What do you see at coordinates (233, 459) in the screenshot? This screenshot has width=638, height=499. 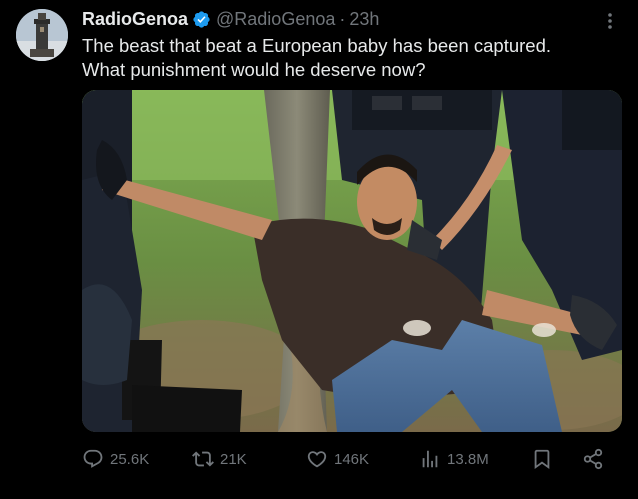 I see `repost-count: 21K` at bounding box center [233, 459].